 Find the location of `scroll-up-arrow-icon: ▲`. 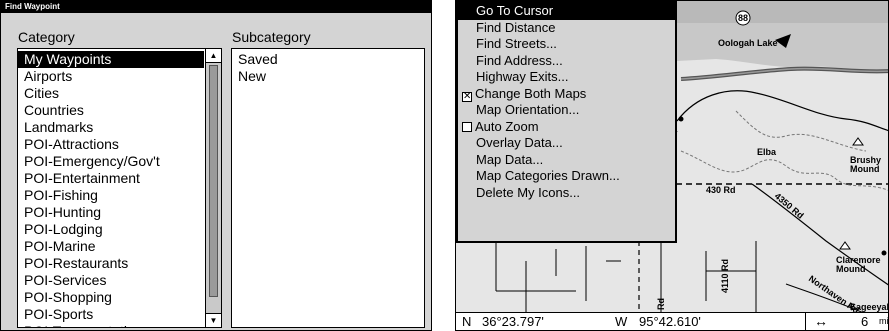

scroll-up-arrow-icon: ▲ is located at coordinates (213, 56).